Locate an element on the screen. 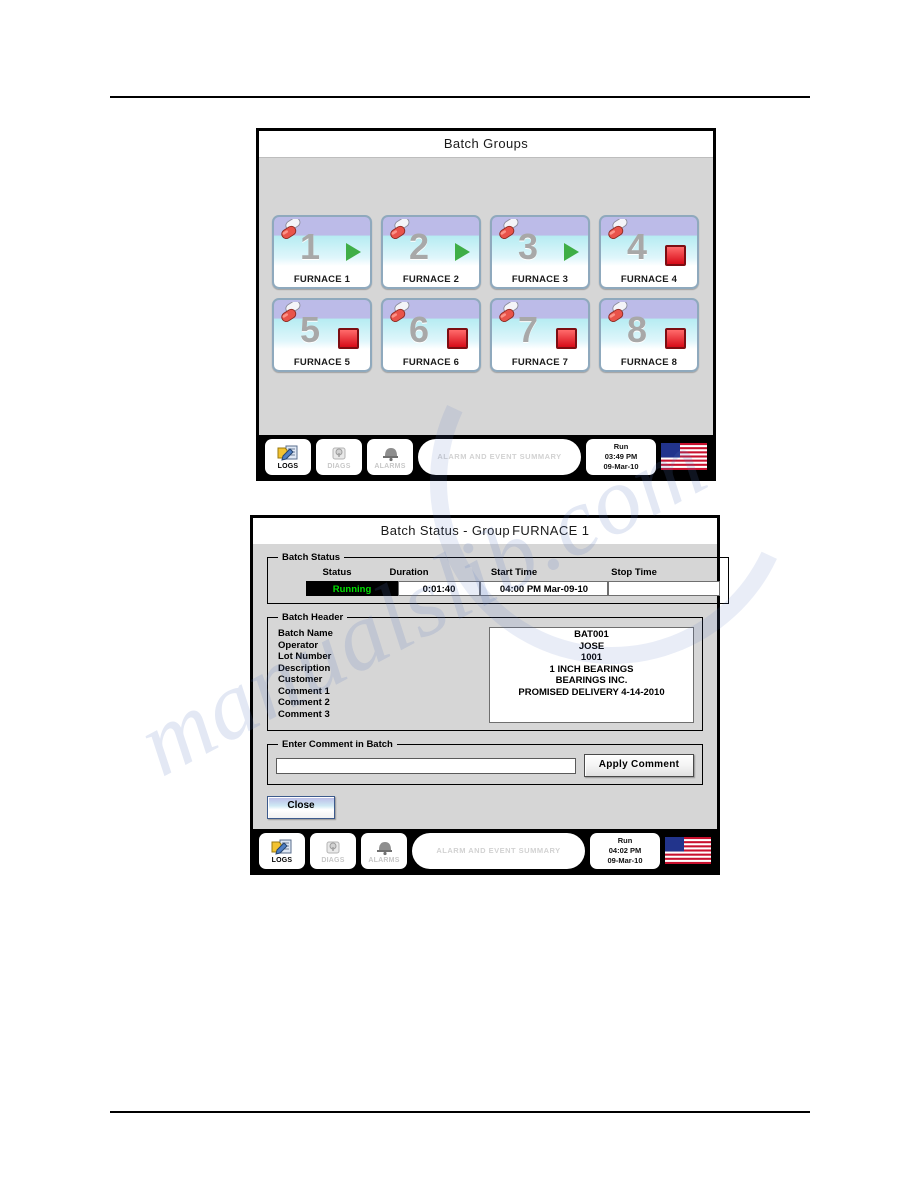  batch-header-label: Customer is located at coordinates (300, 679).